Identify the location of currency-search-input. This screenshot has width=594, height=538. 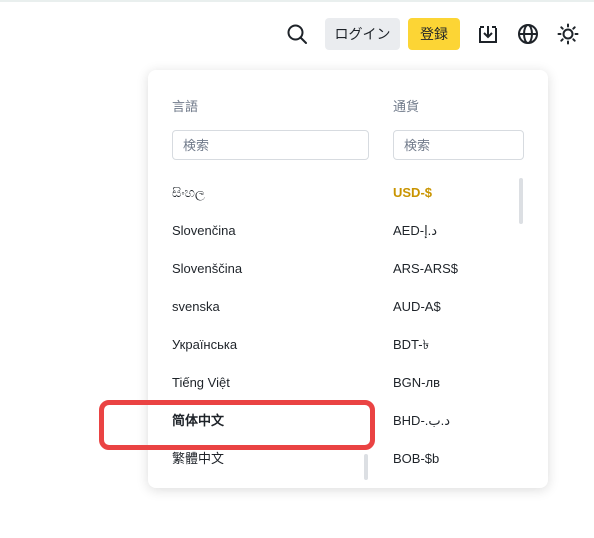
(458, 145).